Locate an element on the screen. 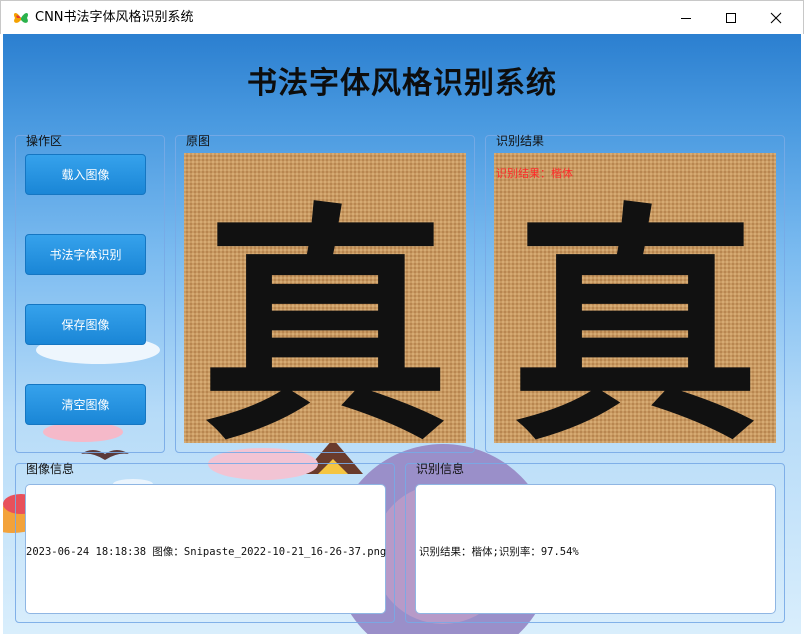 Image resolution: width=804 pixels, height=637 pixels. recognition-info-label: 识别信息 is located at coordinates (440, 469).